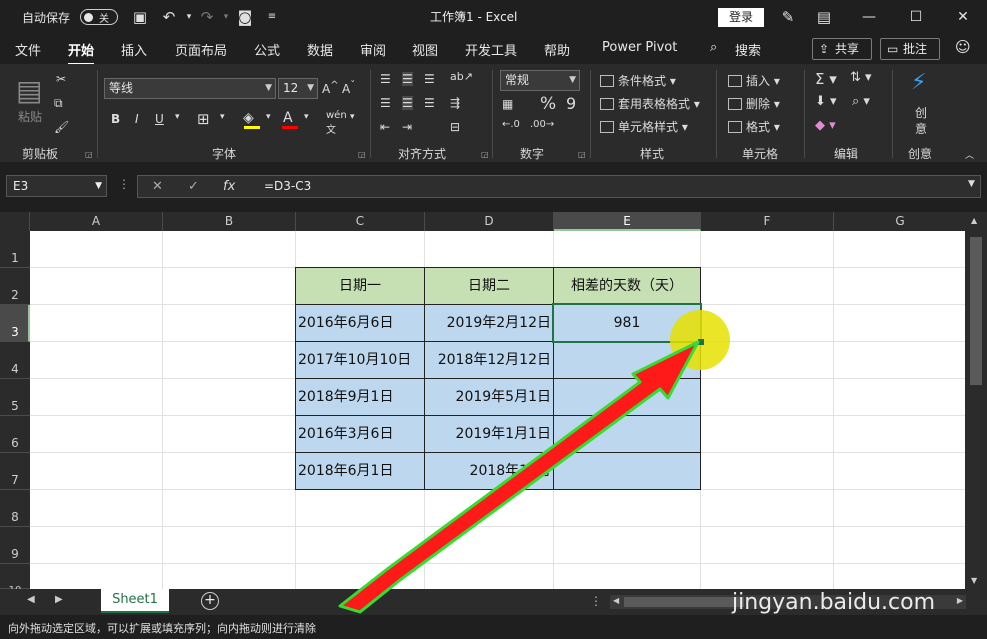 This screenshot has height=639, width=987. Describe the element at coordinates (638, 80) in the screenshot. I see `conditional-formatting-button: 条件格式 ▾` at that location.